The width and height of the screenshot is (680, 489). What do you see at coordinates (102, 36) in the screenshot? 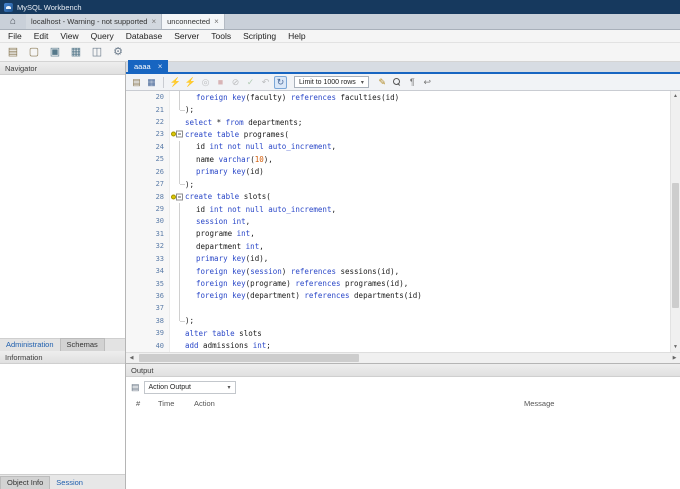
I see `menu-query: Query` at bounding box center [102, 36].